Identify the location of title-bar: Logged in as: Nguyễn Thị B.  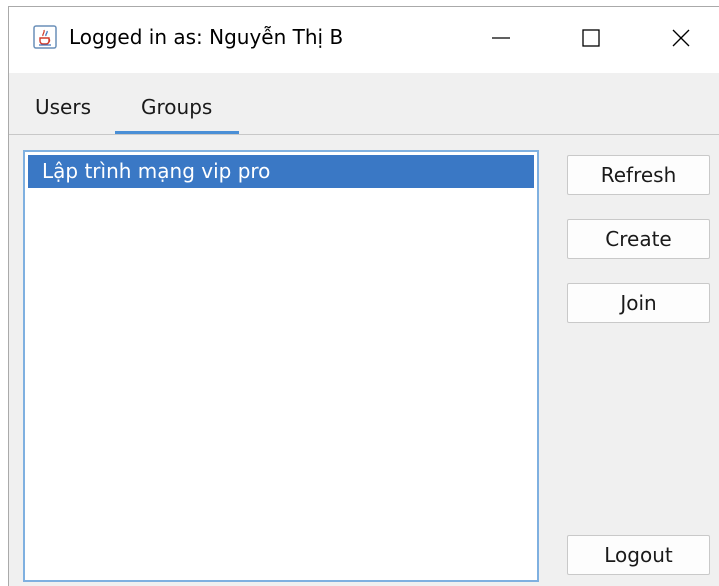
(364, 40).